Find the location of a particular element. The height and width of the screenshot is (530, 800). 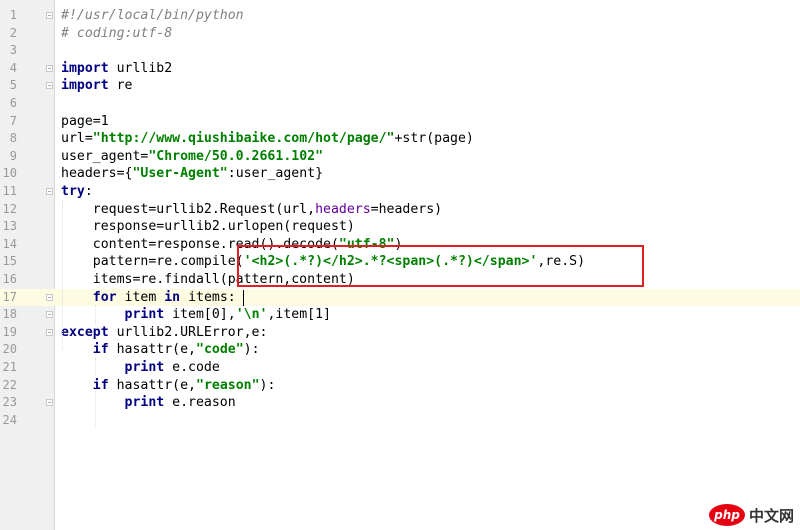

code-text: for item in items: is located at coordinates (148, 298).